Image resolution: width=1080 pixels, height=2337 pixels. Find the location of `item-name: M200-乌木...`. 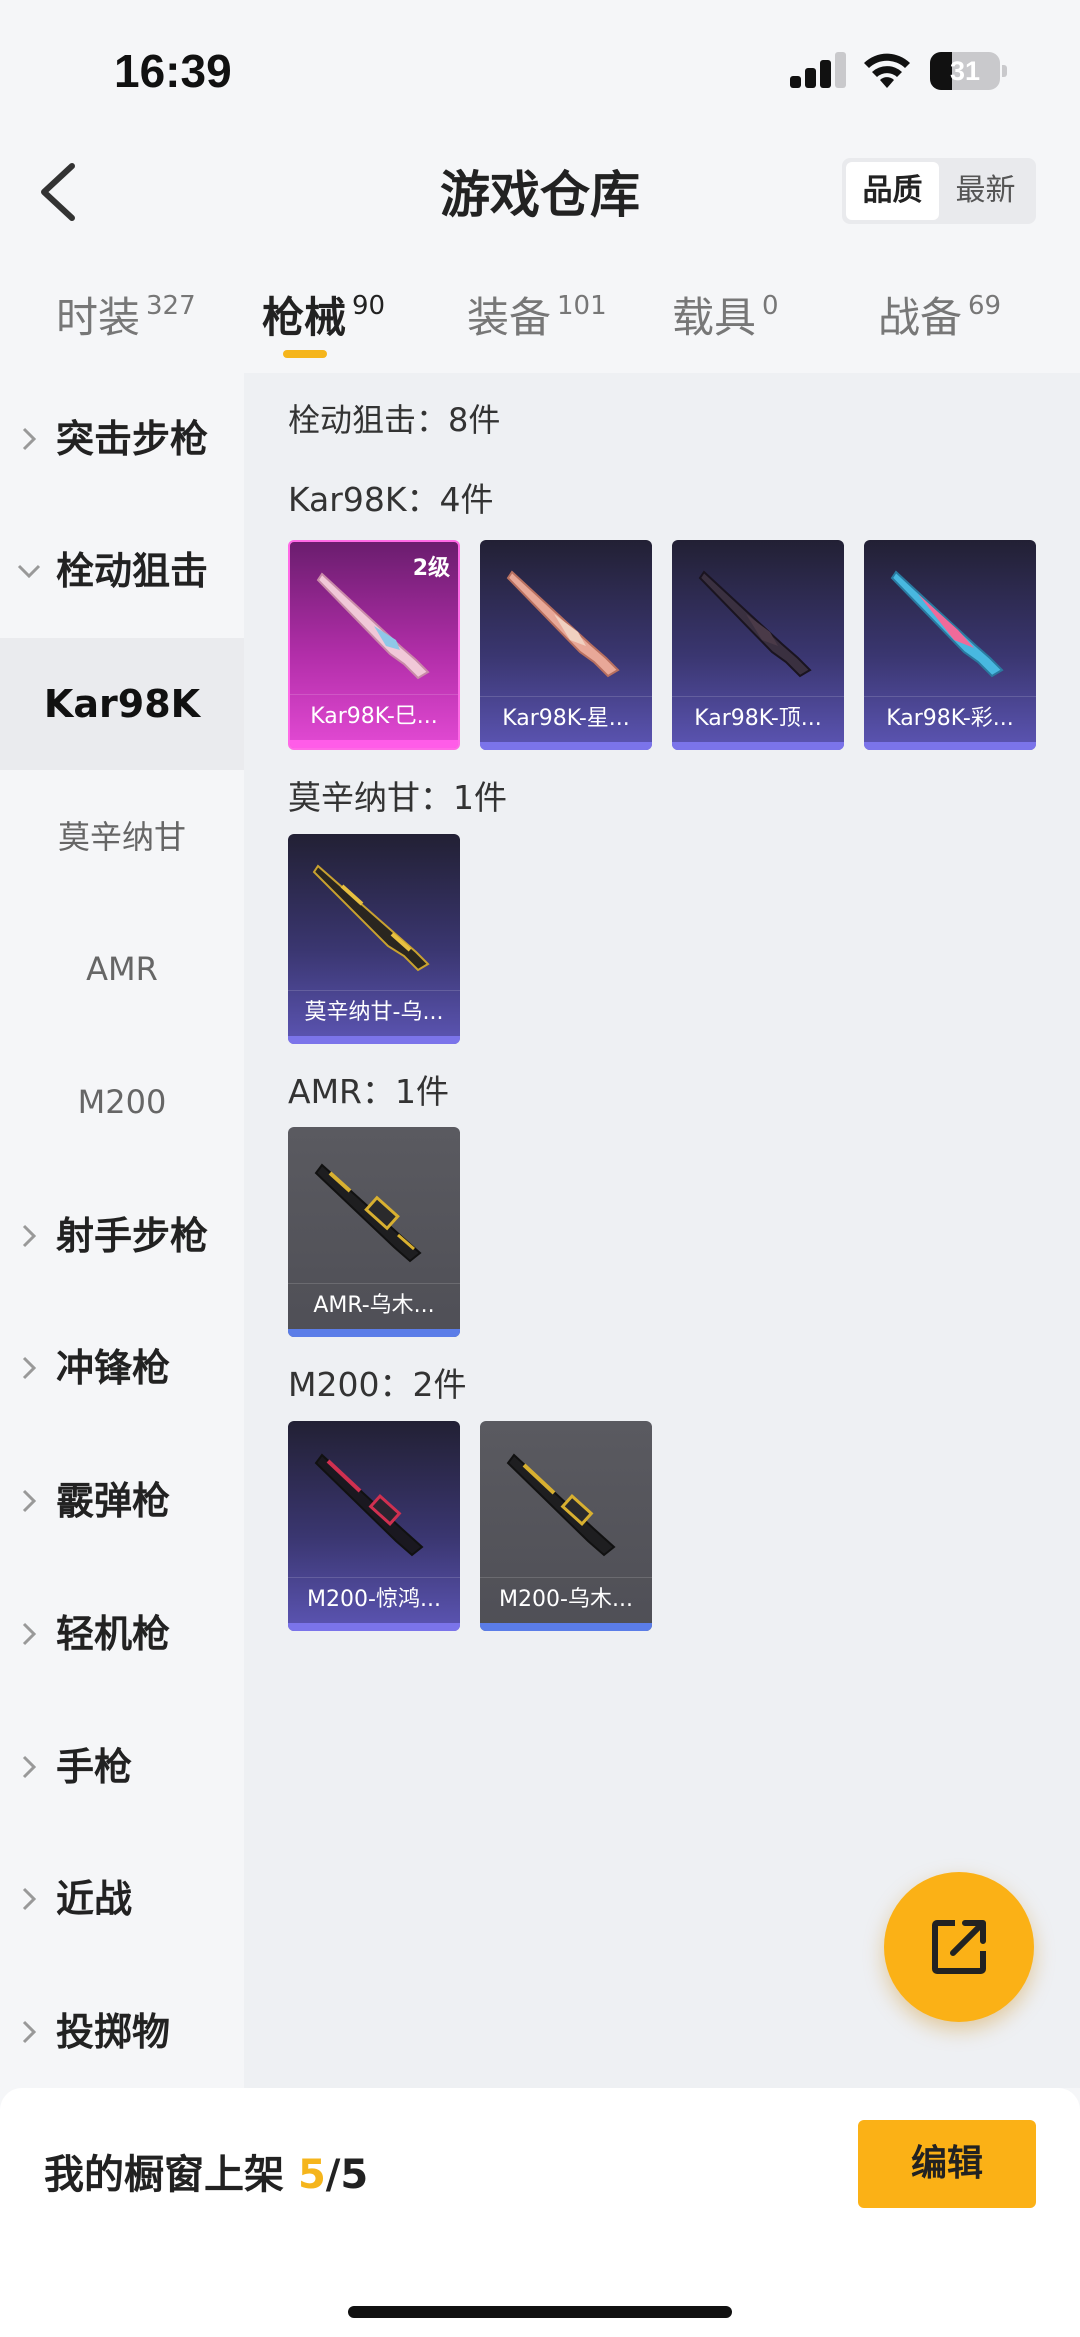

item-name: M200-乌木... is located at coordinates (566, 1599).